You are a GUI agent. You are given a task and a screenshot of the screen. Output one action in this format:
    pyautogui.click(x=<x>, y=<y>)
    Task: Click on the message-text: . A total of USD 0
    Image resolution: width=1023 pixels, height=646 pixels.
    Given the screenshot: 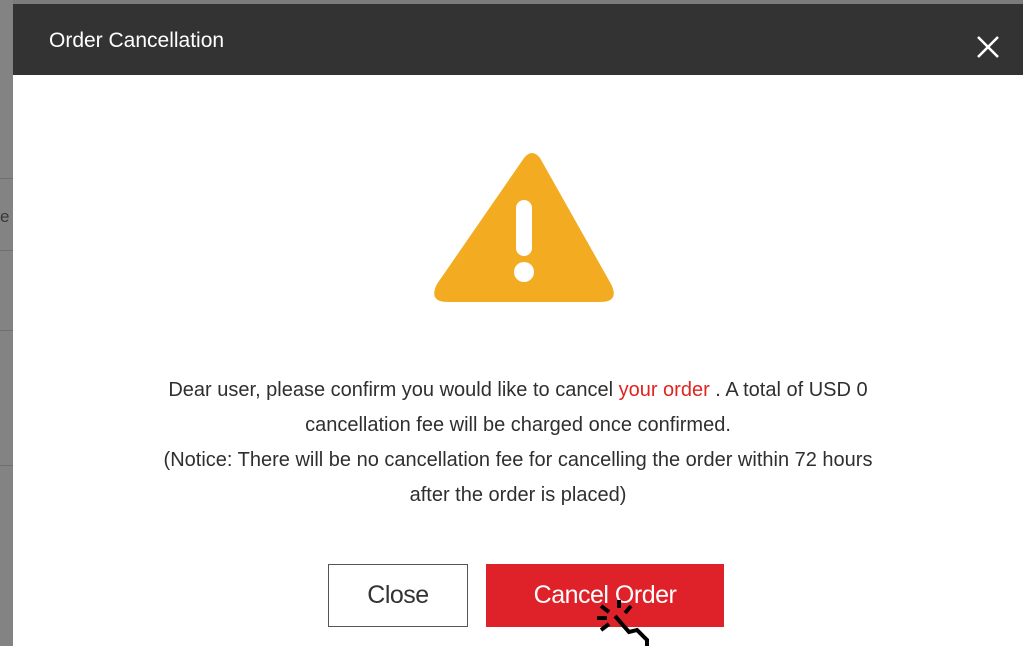 What is the action you would take?
    pyautogui.click(x=788, y=390)
    